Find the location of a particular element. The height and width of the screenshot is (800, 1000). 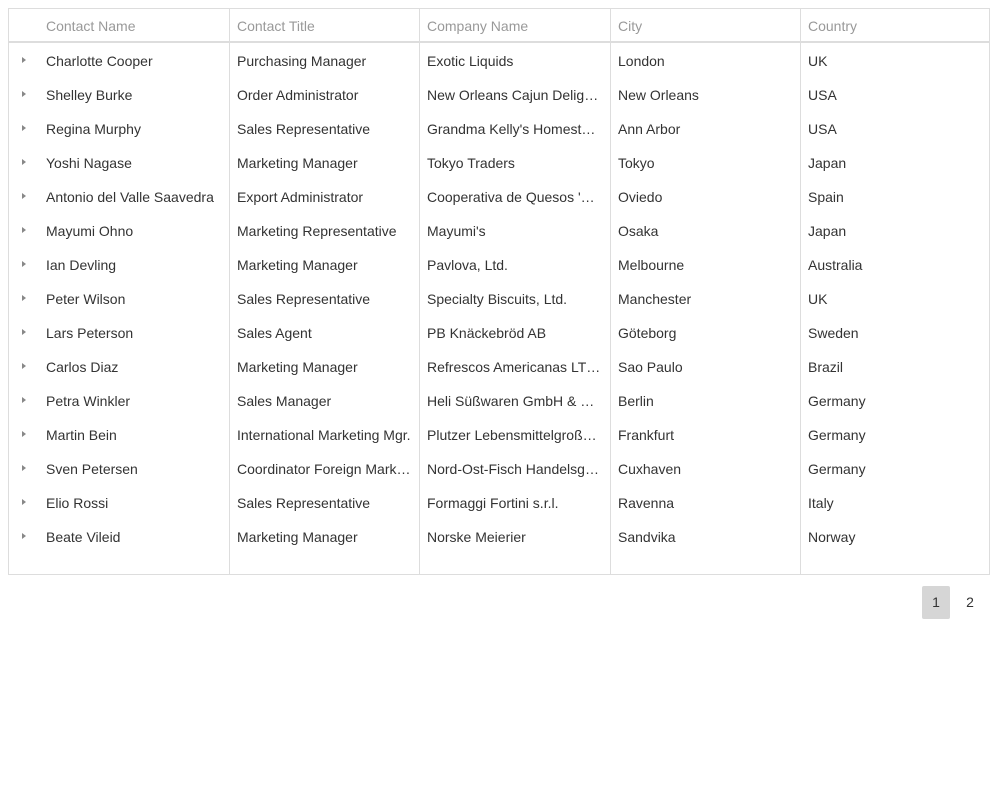

contact-name-cell: Antonio del Valle Saavedra is located at coordinates (130, 197).